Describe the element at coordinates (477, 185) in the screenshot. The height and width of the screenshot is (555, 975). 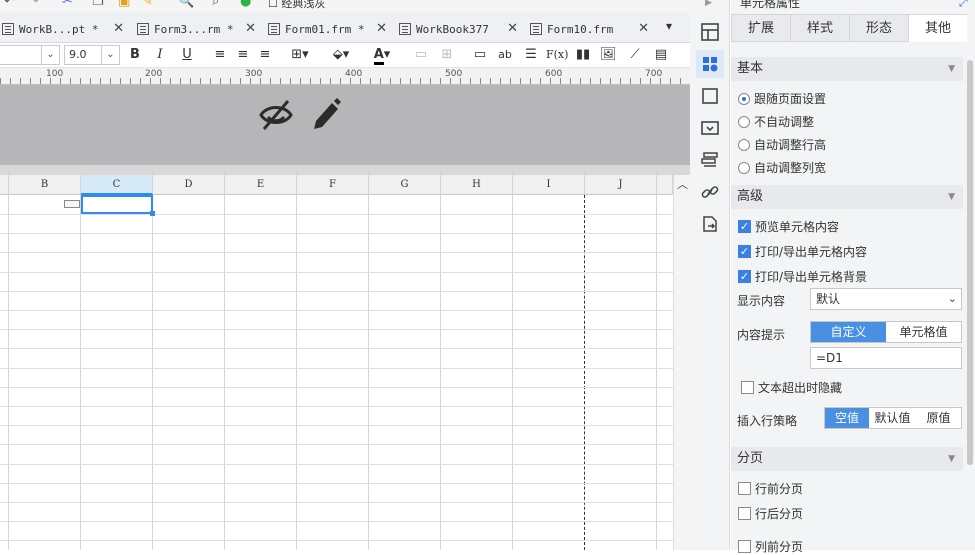
I see `column-header: H` at that location.